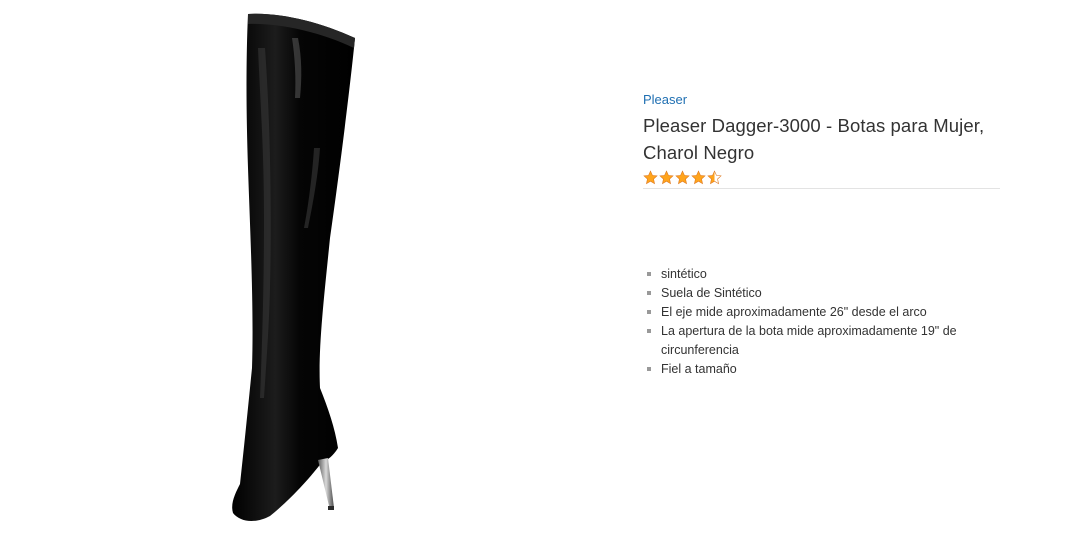 The width and height of the screenshot is (1080, 534). What do you see at coordinates (293, 267) in the screenshot?
I see `boot-image` at bounding box center [293, 267].